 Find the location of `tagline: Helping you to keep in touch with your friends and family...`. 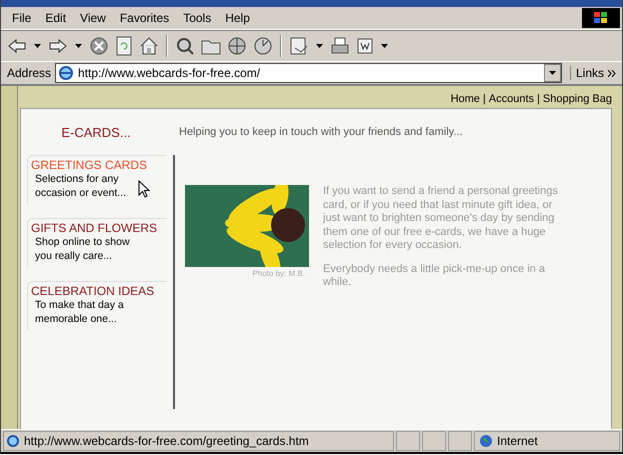

tagline: Helping you to keep in touch with your friends and family... is located at coordinates (320, 132).